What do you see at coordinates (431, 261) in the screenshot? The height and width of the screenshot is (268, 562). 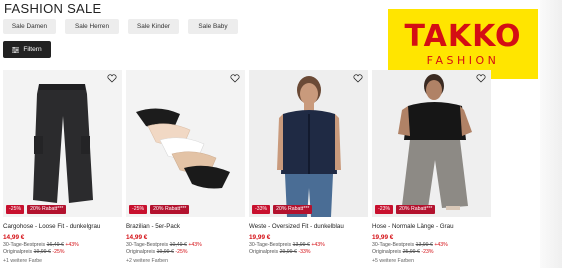 I see `more-colors: +5 weitere Farben` at bounding box center [431, 261].